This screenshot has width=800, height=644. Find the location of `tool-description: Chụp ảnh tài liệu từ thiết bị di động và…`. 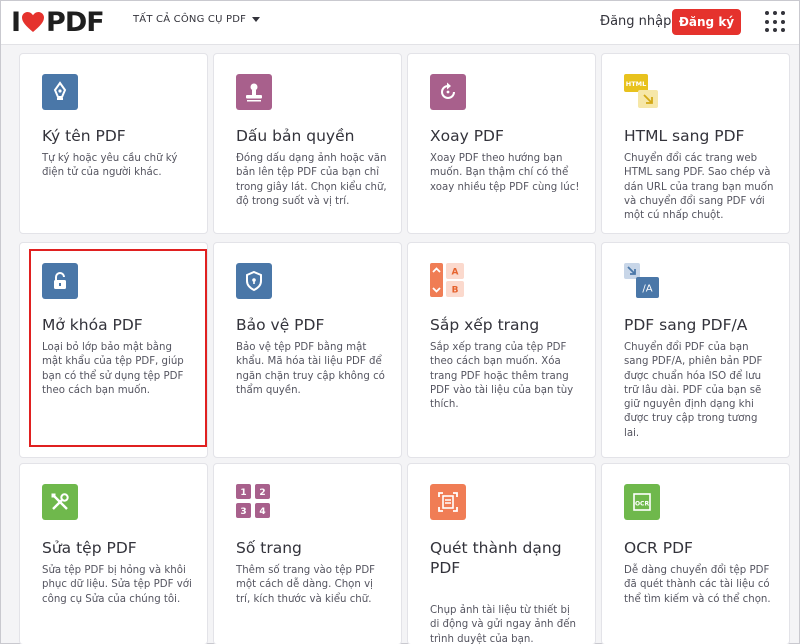

tool-description: Chụp ảnh tài liệu từ thiết bị di động và… is located at coordinates (503, 624).